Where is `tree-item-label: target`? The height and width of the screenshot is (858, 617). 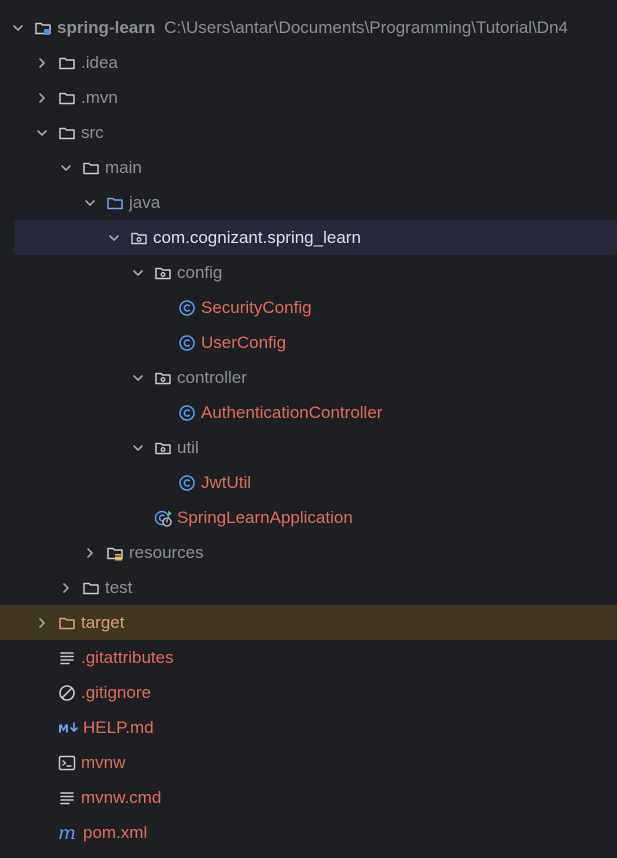
tree-item-label: target is located at coordinates (103, 622).